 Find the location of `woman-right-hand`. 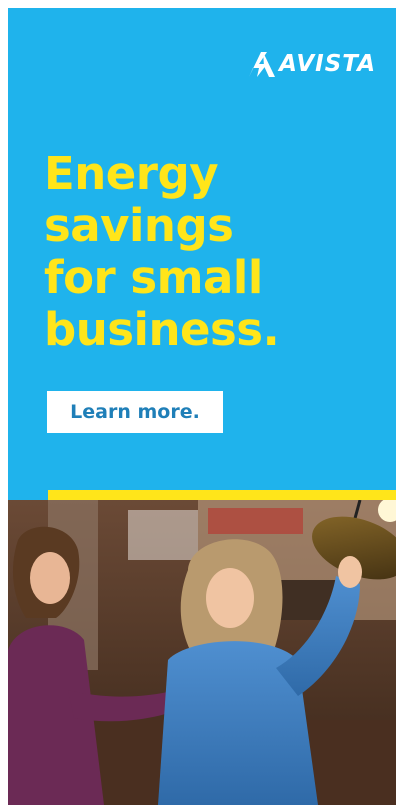

woman-right-hand is located at coordinates (350, 572).